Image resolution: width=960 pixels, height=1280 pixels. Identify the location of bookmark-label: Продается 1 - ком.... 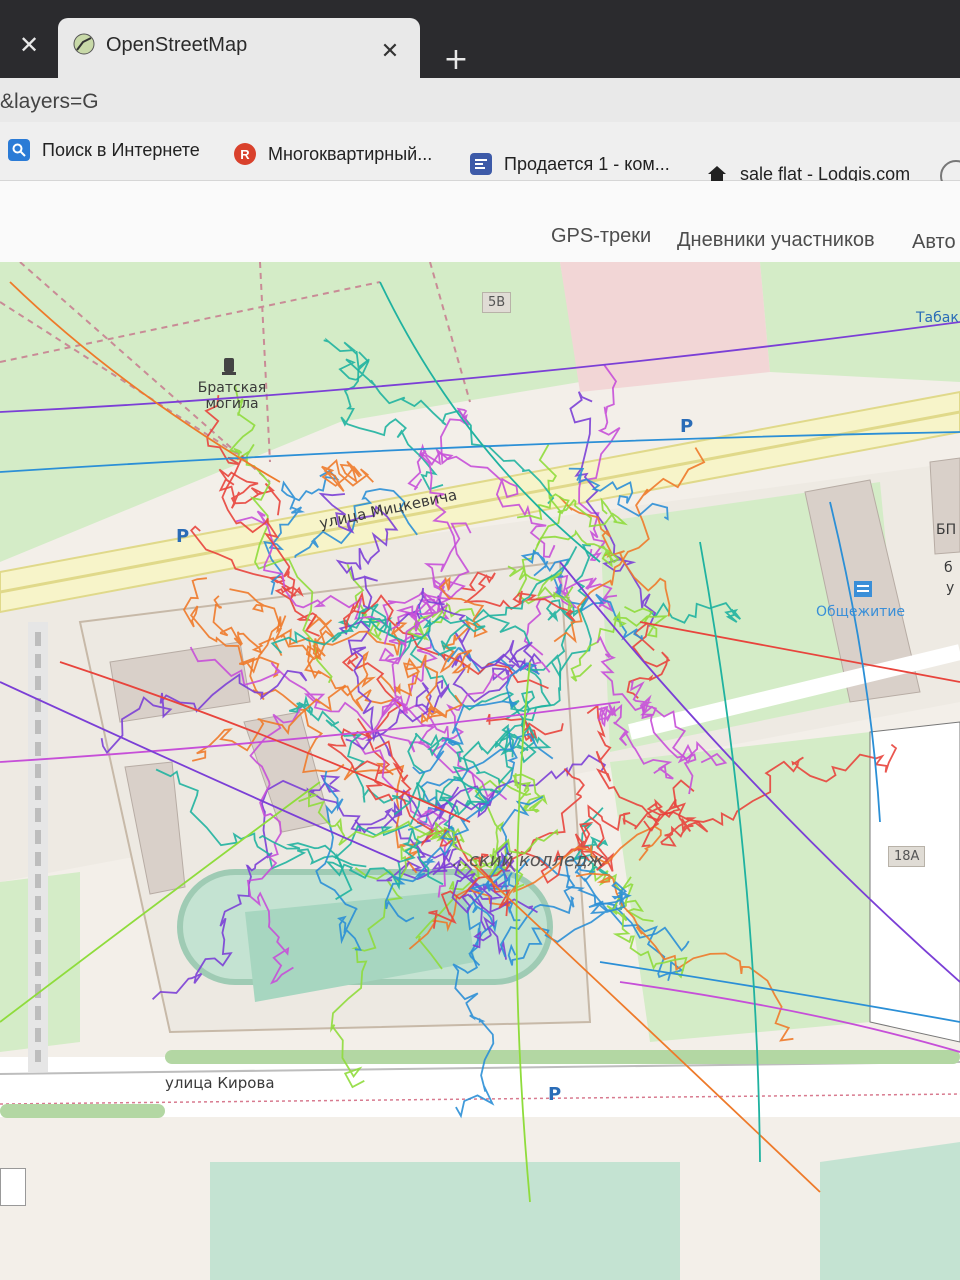
(587, 163).